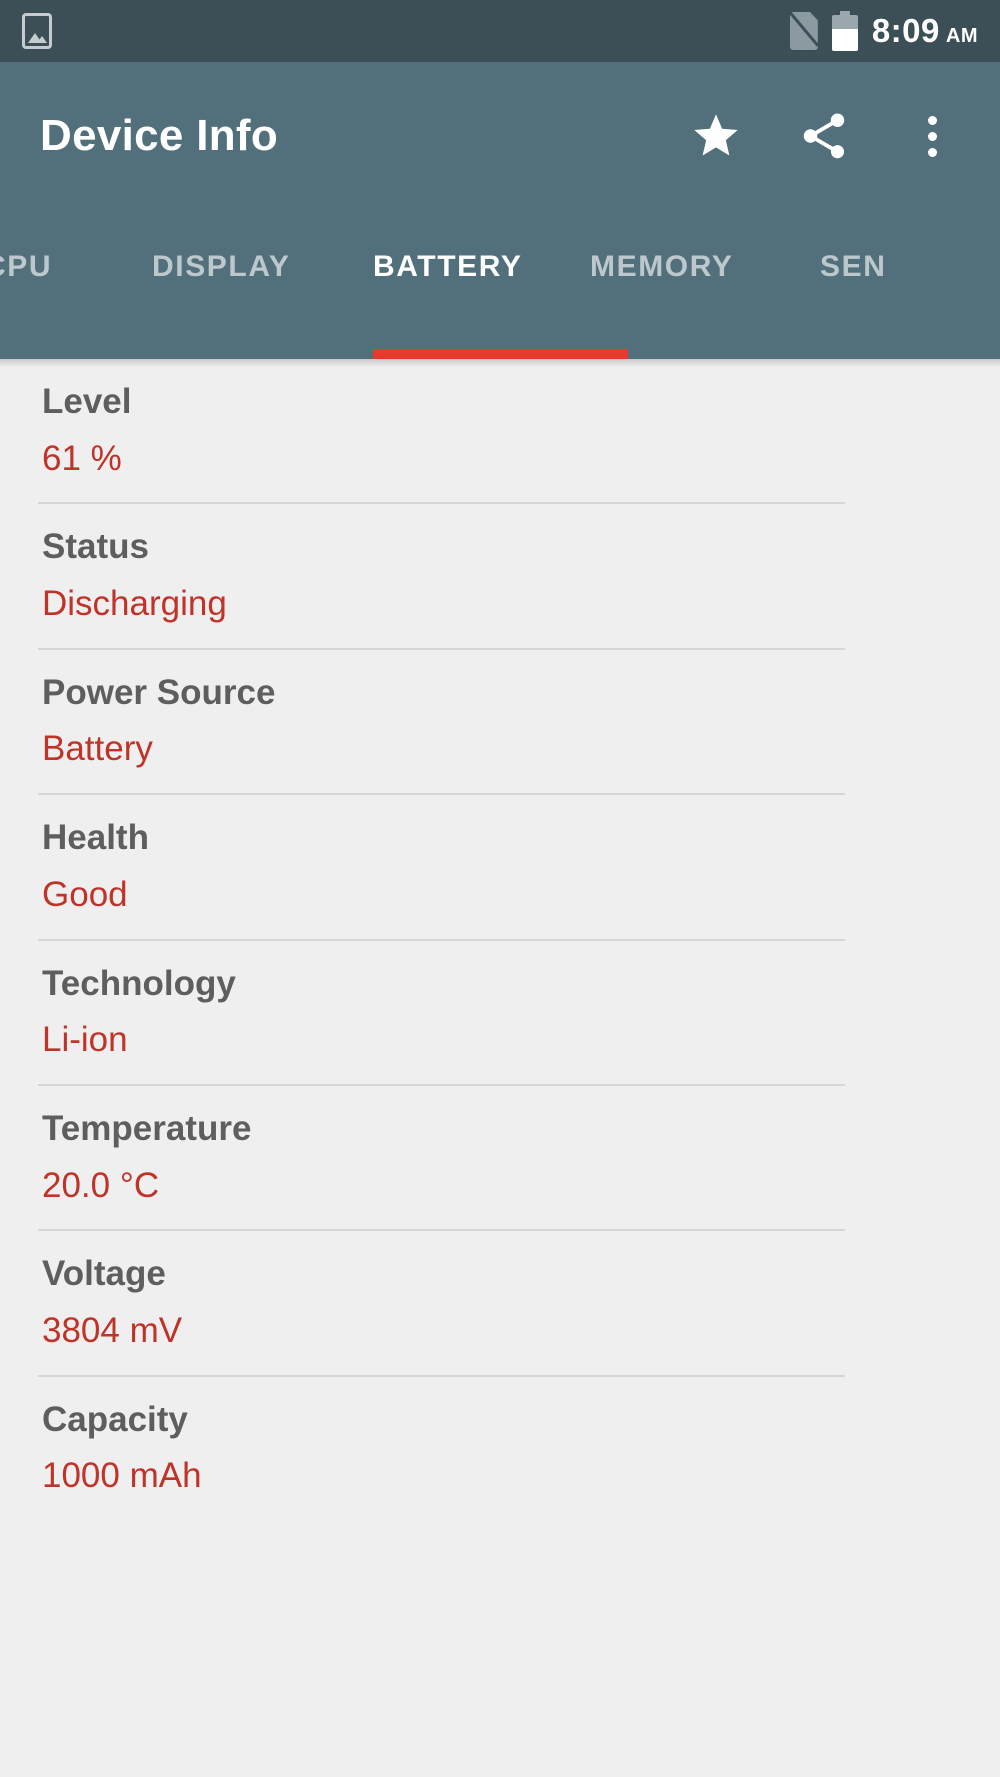 The height and width of the screenshot is (1777, 1000). Describe the element at coordinates (82, 458) in the screenshot. I see `row-value: 61 %` at that location.